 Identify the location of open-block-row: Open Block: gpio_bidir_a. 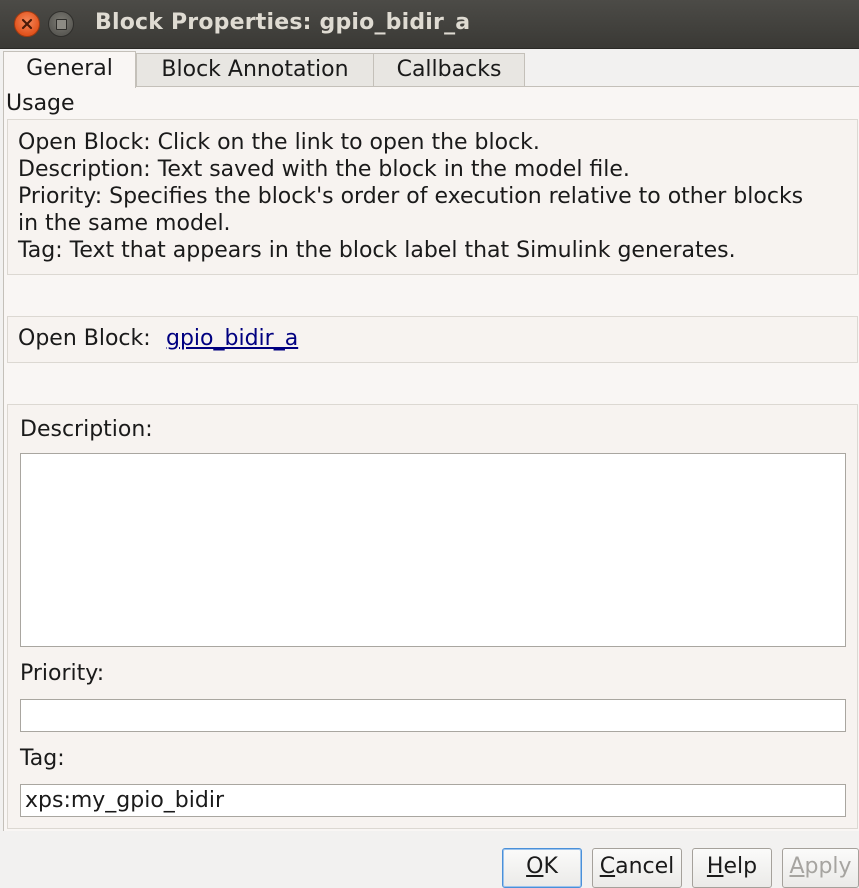
(432, 339).